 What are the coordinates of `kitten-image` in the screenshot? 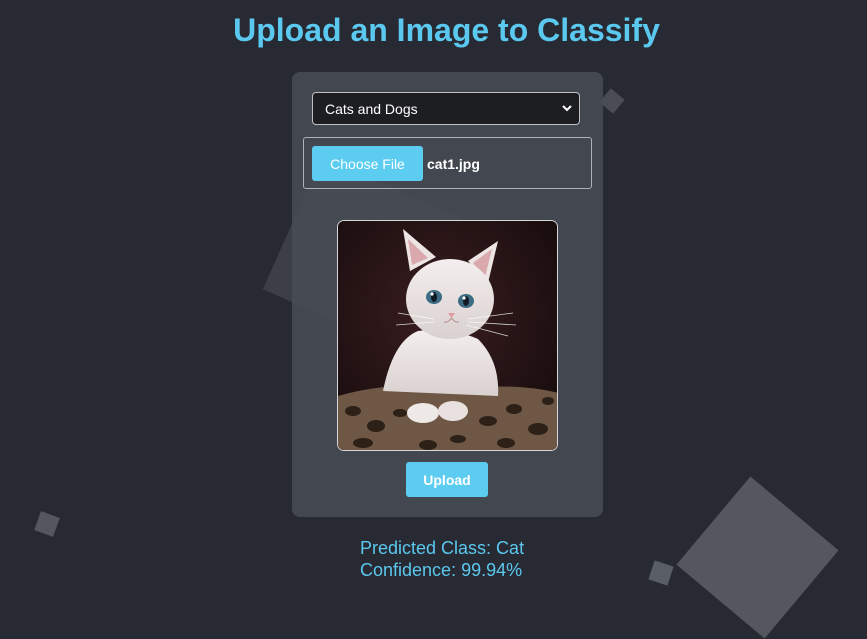 It's located at (447, 335).